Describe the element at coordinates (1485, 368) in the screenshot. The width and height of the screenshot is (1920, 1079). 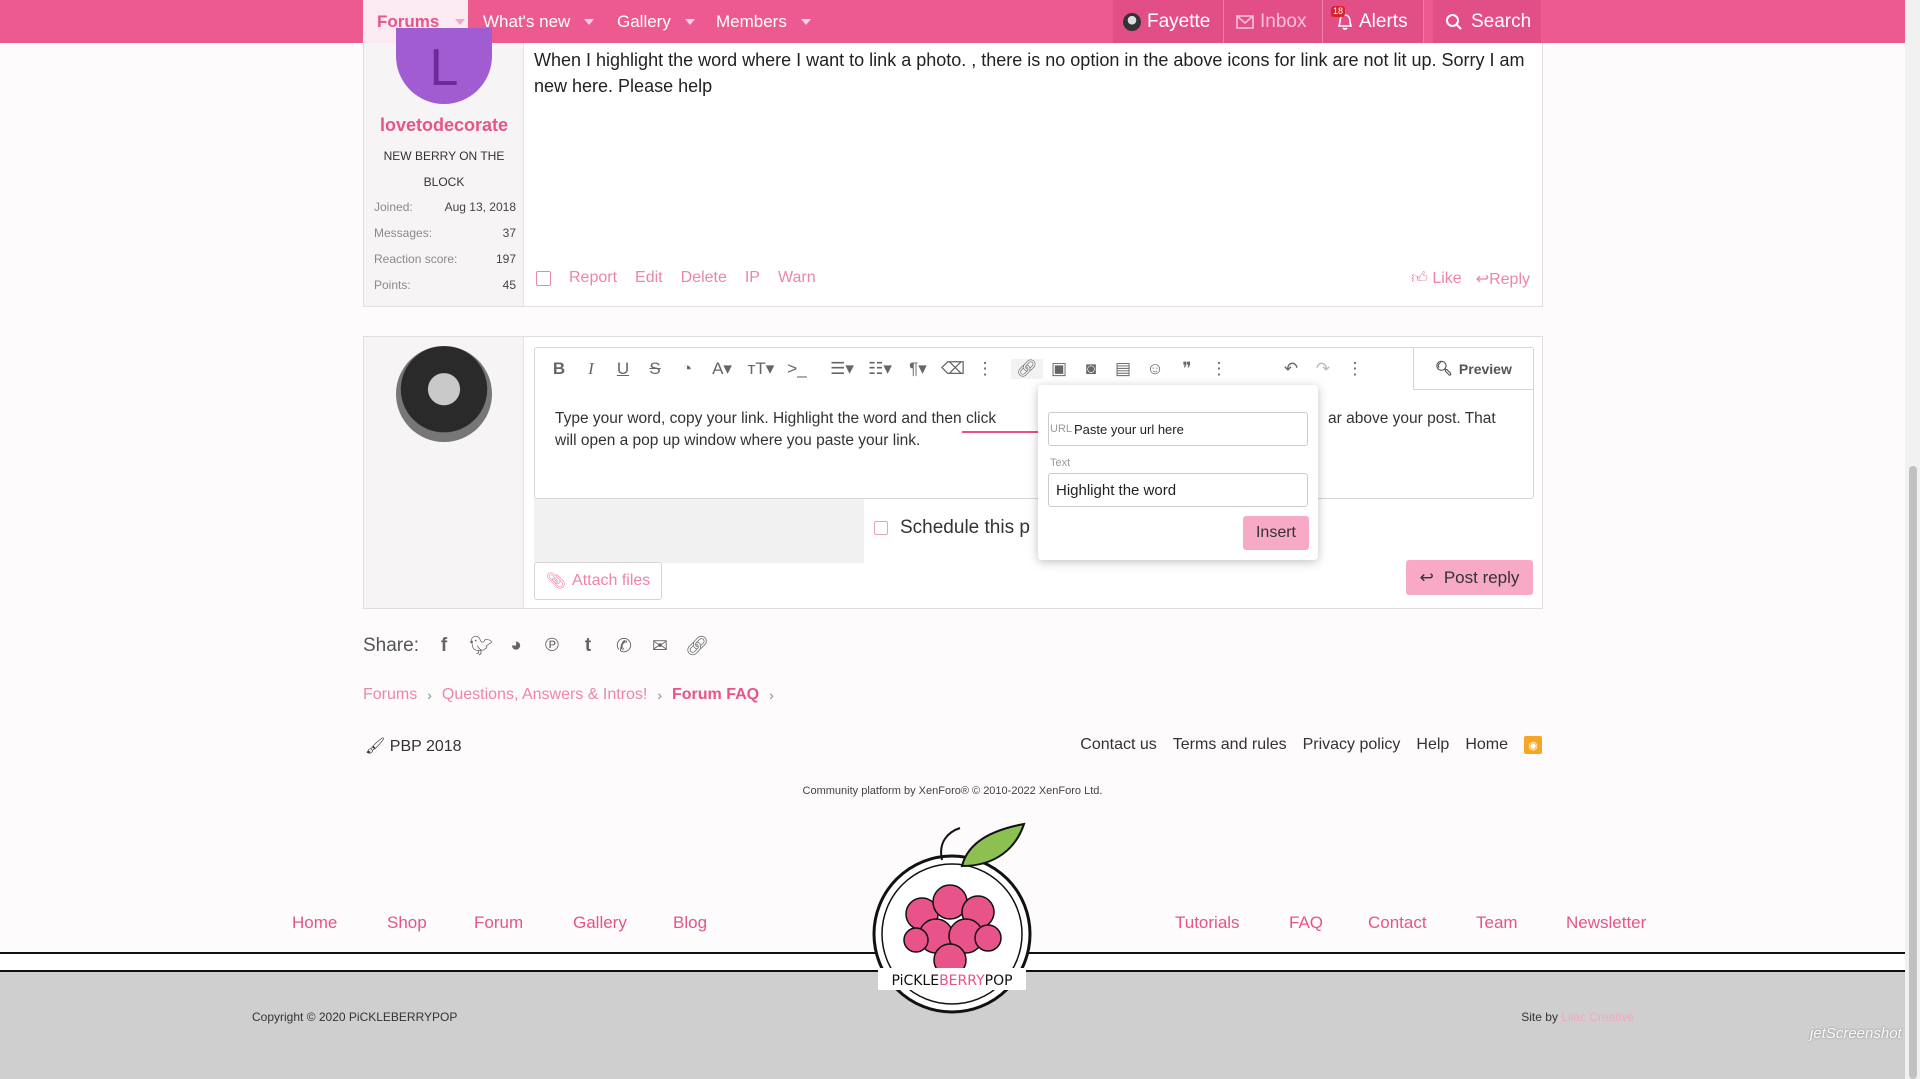
I see `preview-label: Preview` at that location.